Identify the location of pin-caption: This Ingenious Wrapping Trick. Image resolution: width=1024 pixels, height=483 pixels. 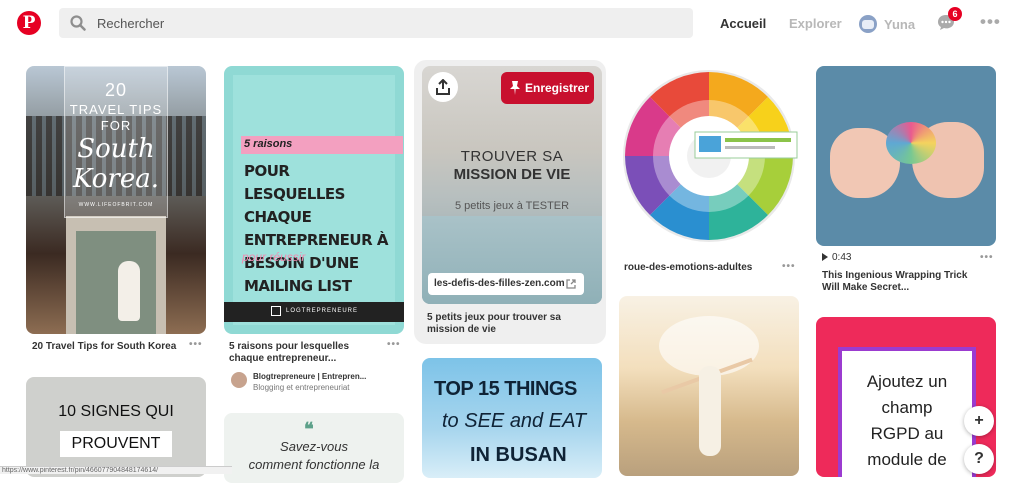
(894, 276).